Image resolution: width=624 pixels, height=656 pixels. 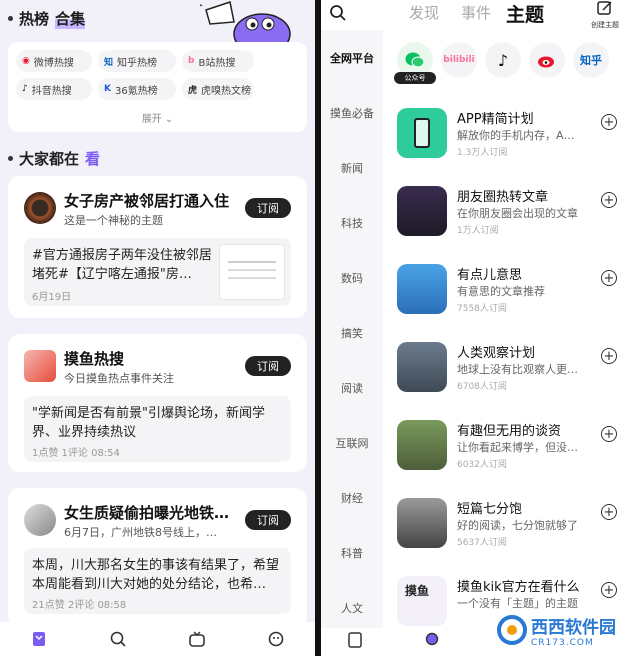 What do you see at coordinates (352, 58) in the screenshot?
I see `sidebar-item-all-platforms: 全网平台` at bounding box center [352, 58].